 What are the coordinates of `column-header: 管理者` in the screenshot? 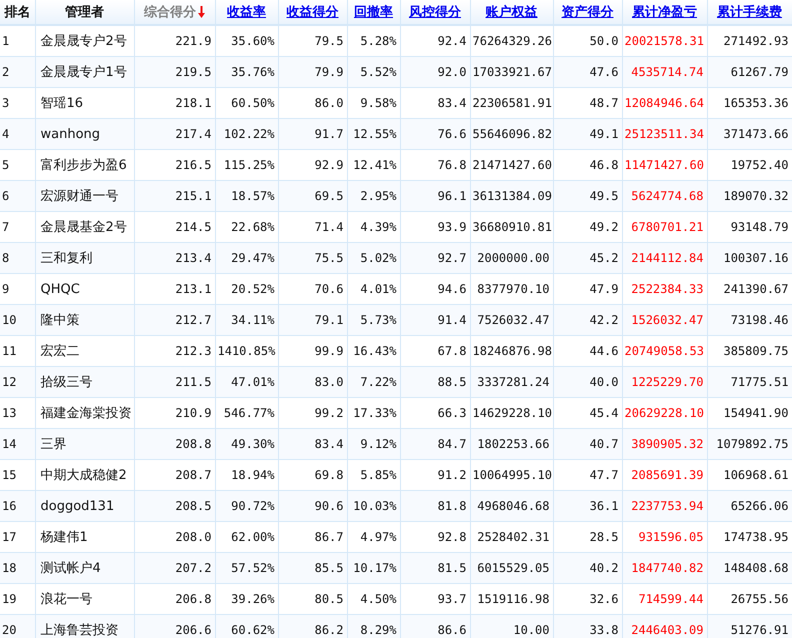 It's located at (84, 12).